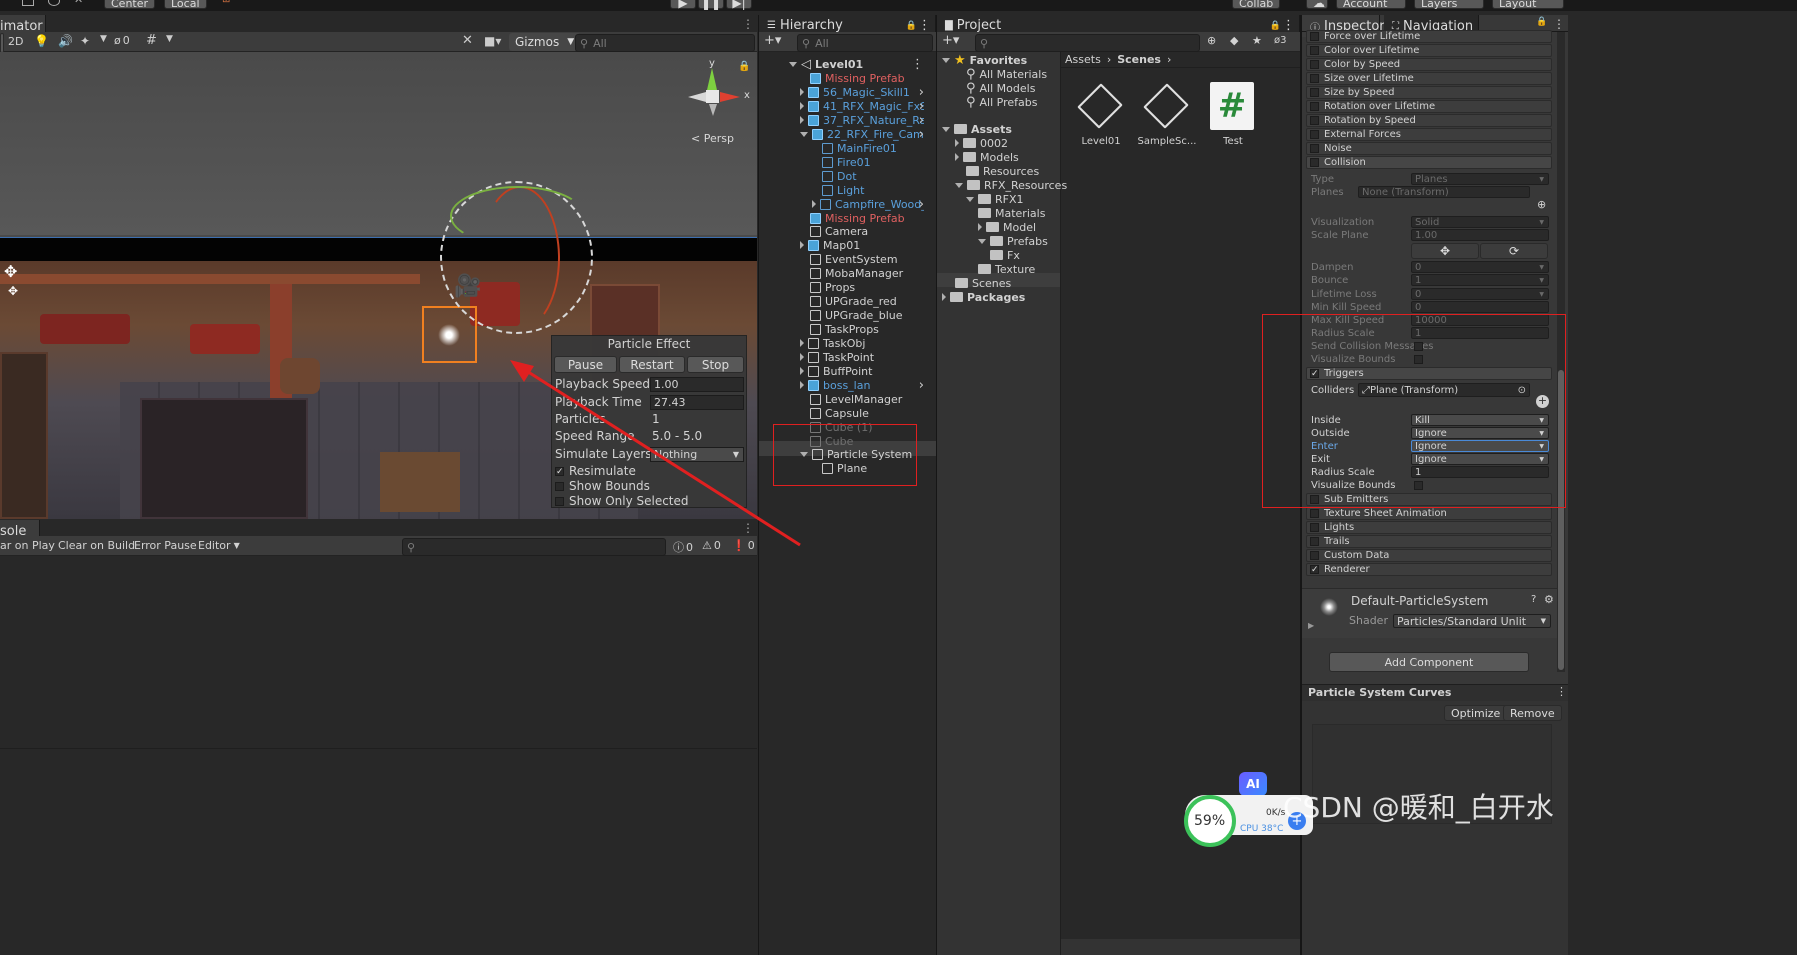 The image size is (1797, 955). Describe the element at coordinates (1480, 179) in the screenshot. I see `property-field: Planes ▼` at that location.